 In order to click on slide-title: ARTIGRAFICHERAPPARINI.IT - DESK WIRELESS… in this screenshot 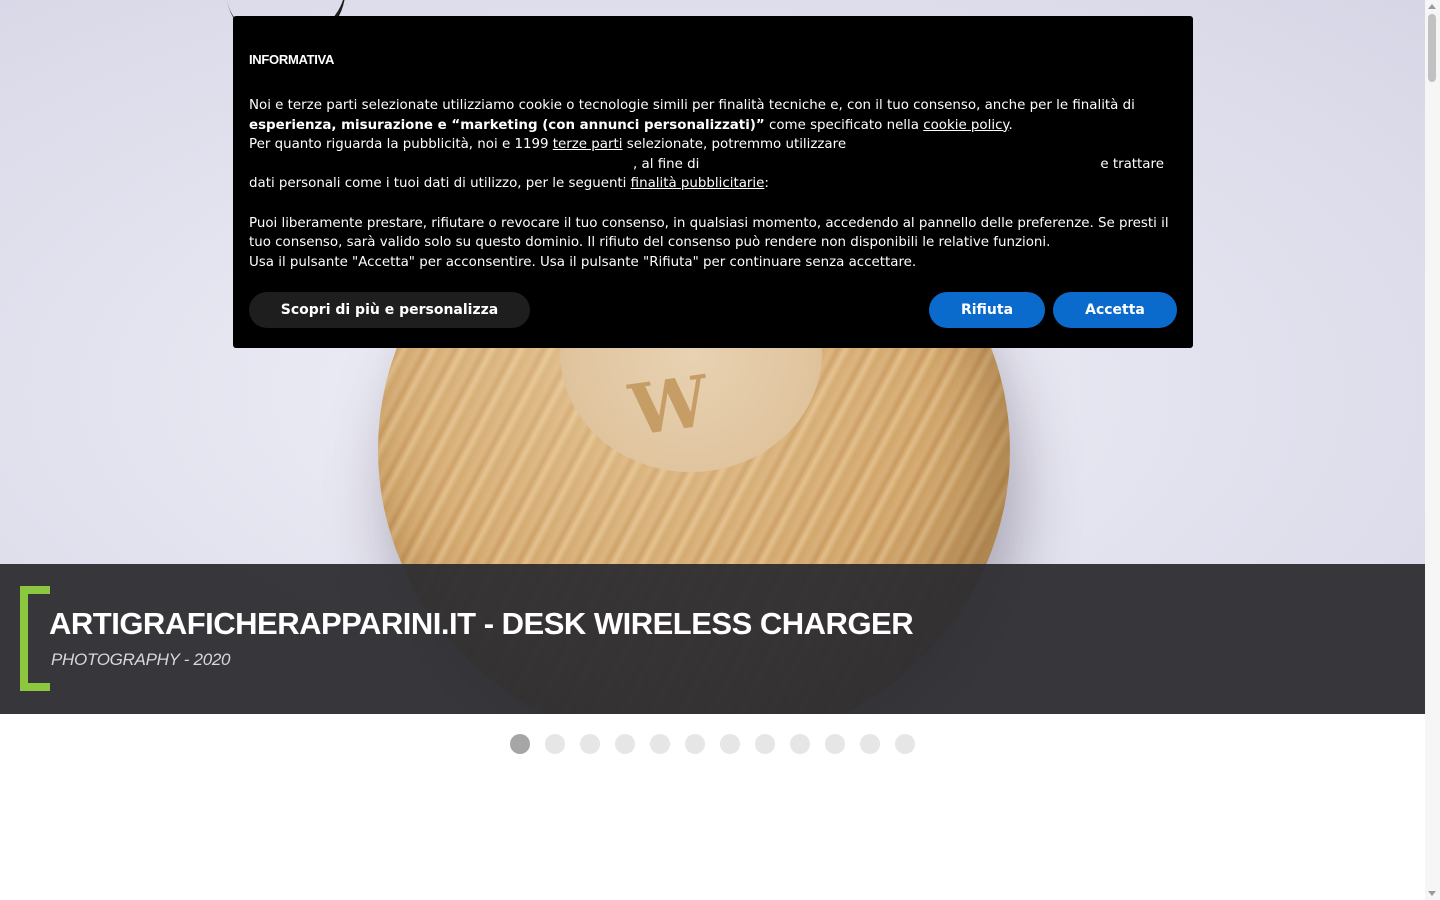, I will do `click(481, 624)`.